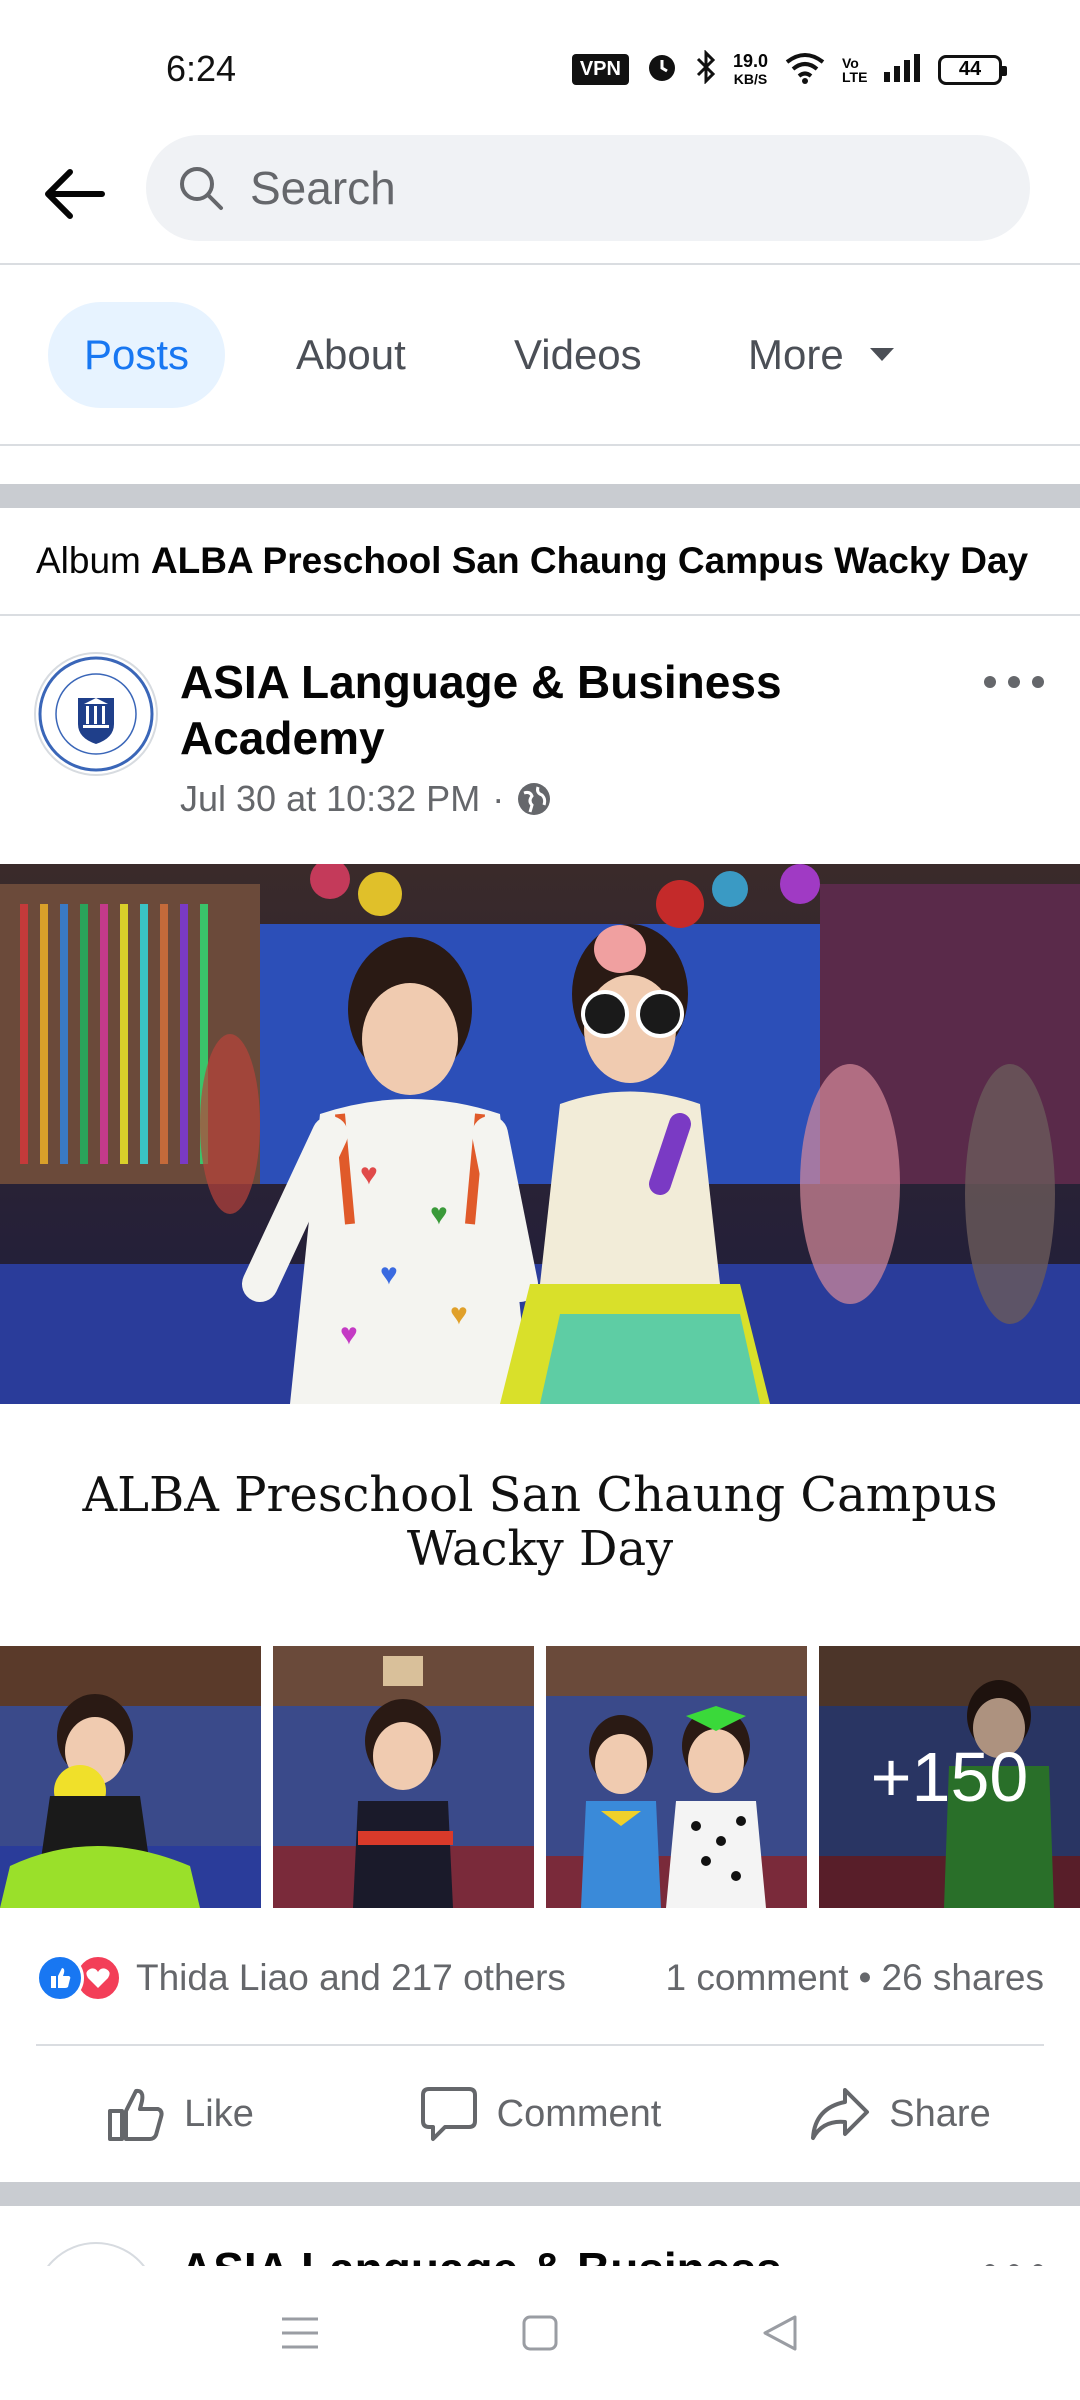  What do you see at coordinates (579, 2113) in the screenshot?
I see `comment-label: Comment` at bounding box center [579, 2113].